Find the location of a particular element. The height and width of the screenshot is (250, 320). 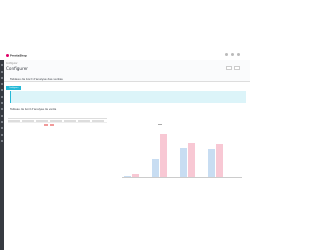

sidebar-item-orders-icon is located at coordinates (2, 71).